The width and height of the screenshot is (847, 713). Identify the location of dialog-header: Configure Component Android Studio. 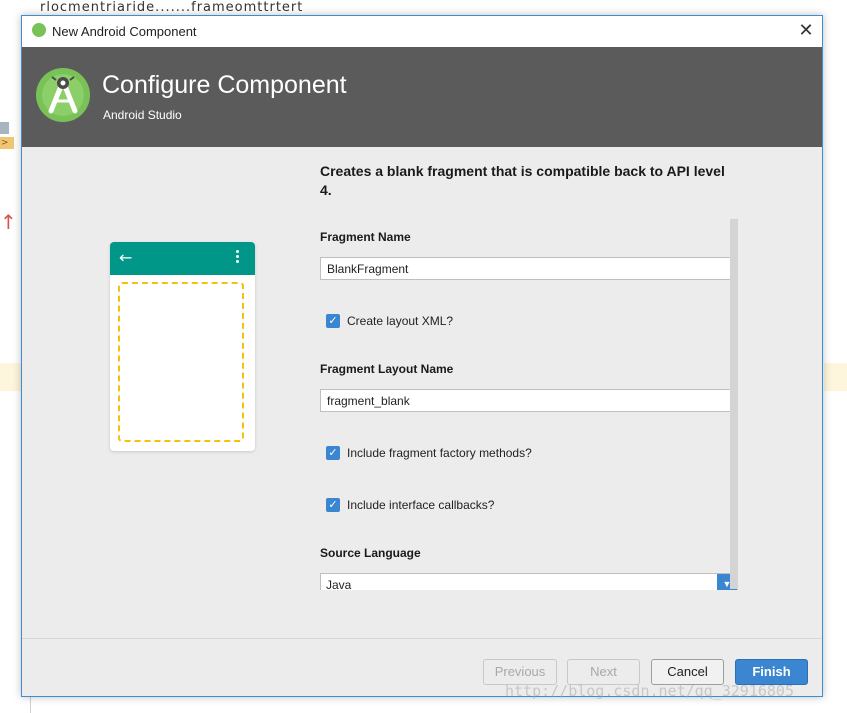
(422, 97).